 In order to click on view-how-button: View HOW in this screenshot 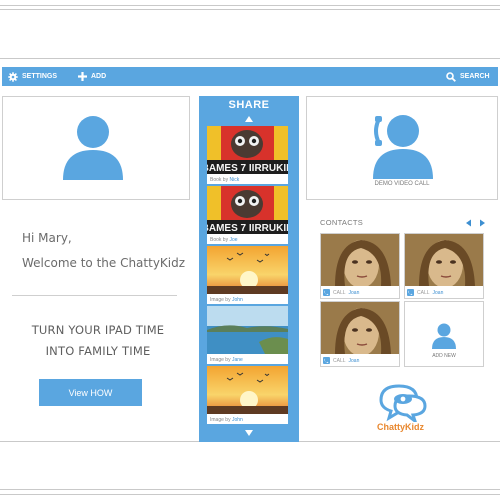, I will do `click(90, 392)`.